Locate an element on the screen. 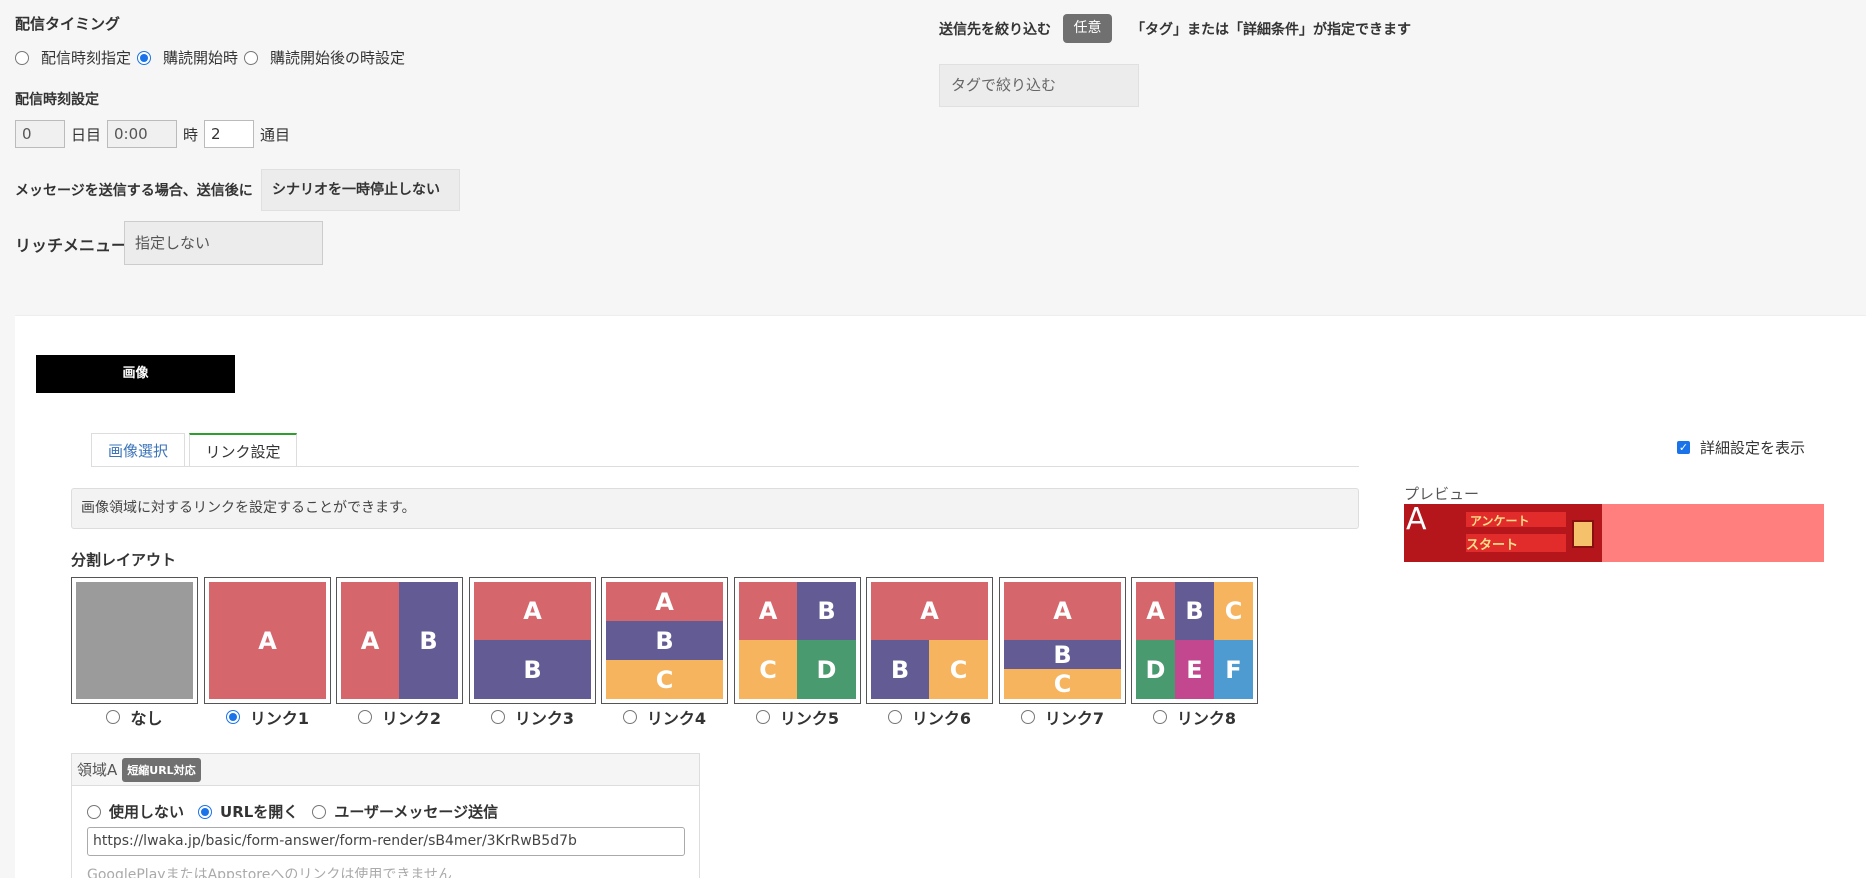  preview-banner-text-2: スタート is located at coordinates (1492, 545).